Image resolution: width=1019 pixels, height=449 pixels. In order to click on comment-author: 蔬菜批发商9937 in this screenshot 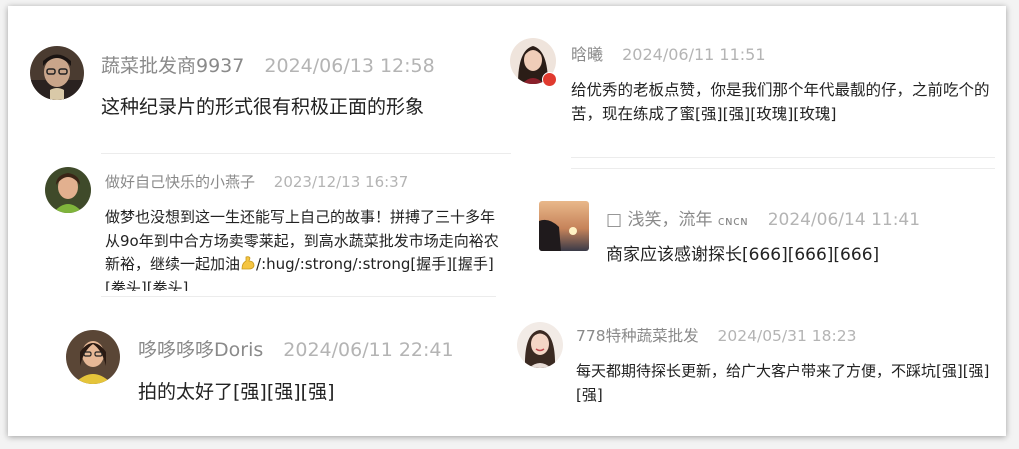, I will do `click(172, 66)`.